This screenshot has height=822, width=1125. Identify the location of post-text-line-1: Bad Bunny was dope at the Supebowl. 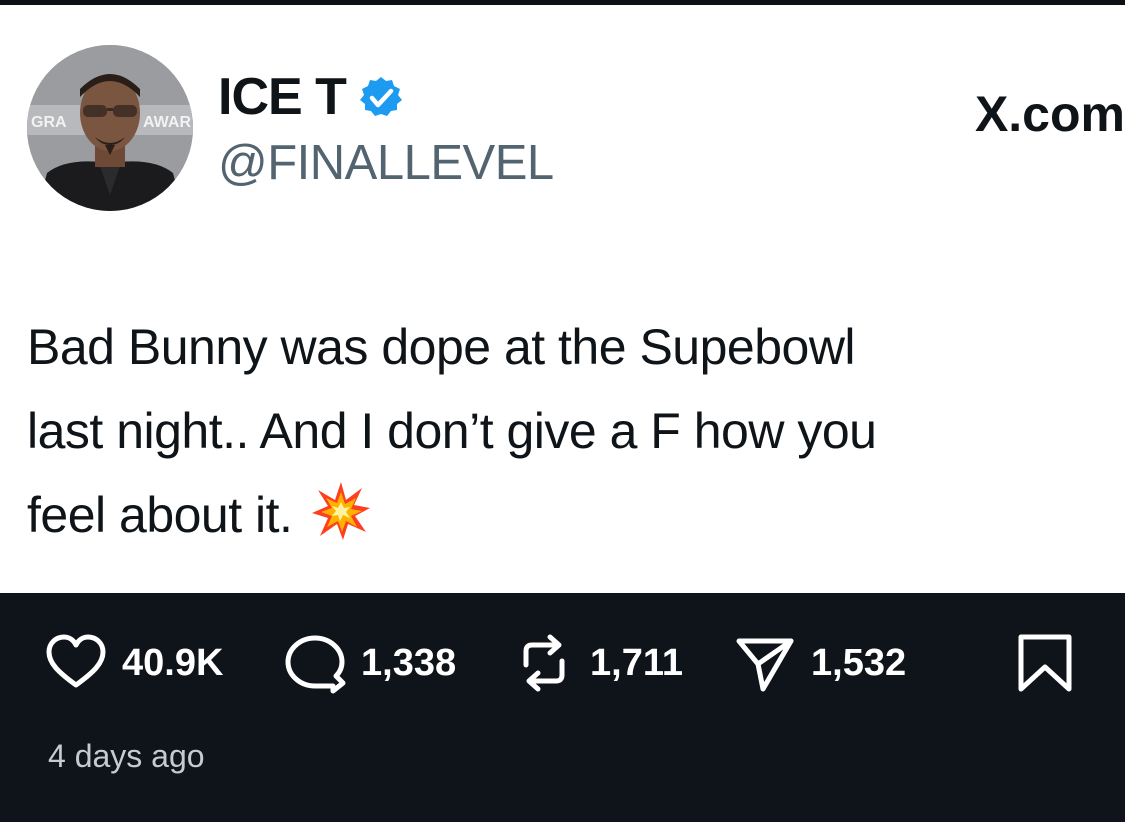
(441, 347).